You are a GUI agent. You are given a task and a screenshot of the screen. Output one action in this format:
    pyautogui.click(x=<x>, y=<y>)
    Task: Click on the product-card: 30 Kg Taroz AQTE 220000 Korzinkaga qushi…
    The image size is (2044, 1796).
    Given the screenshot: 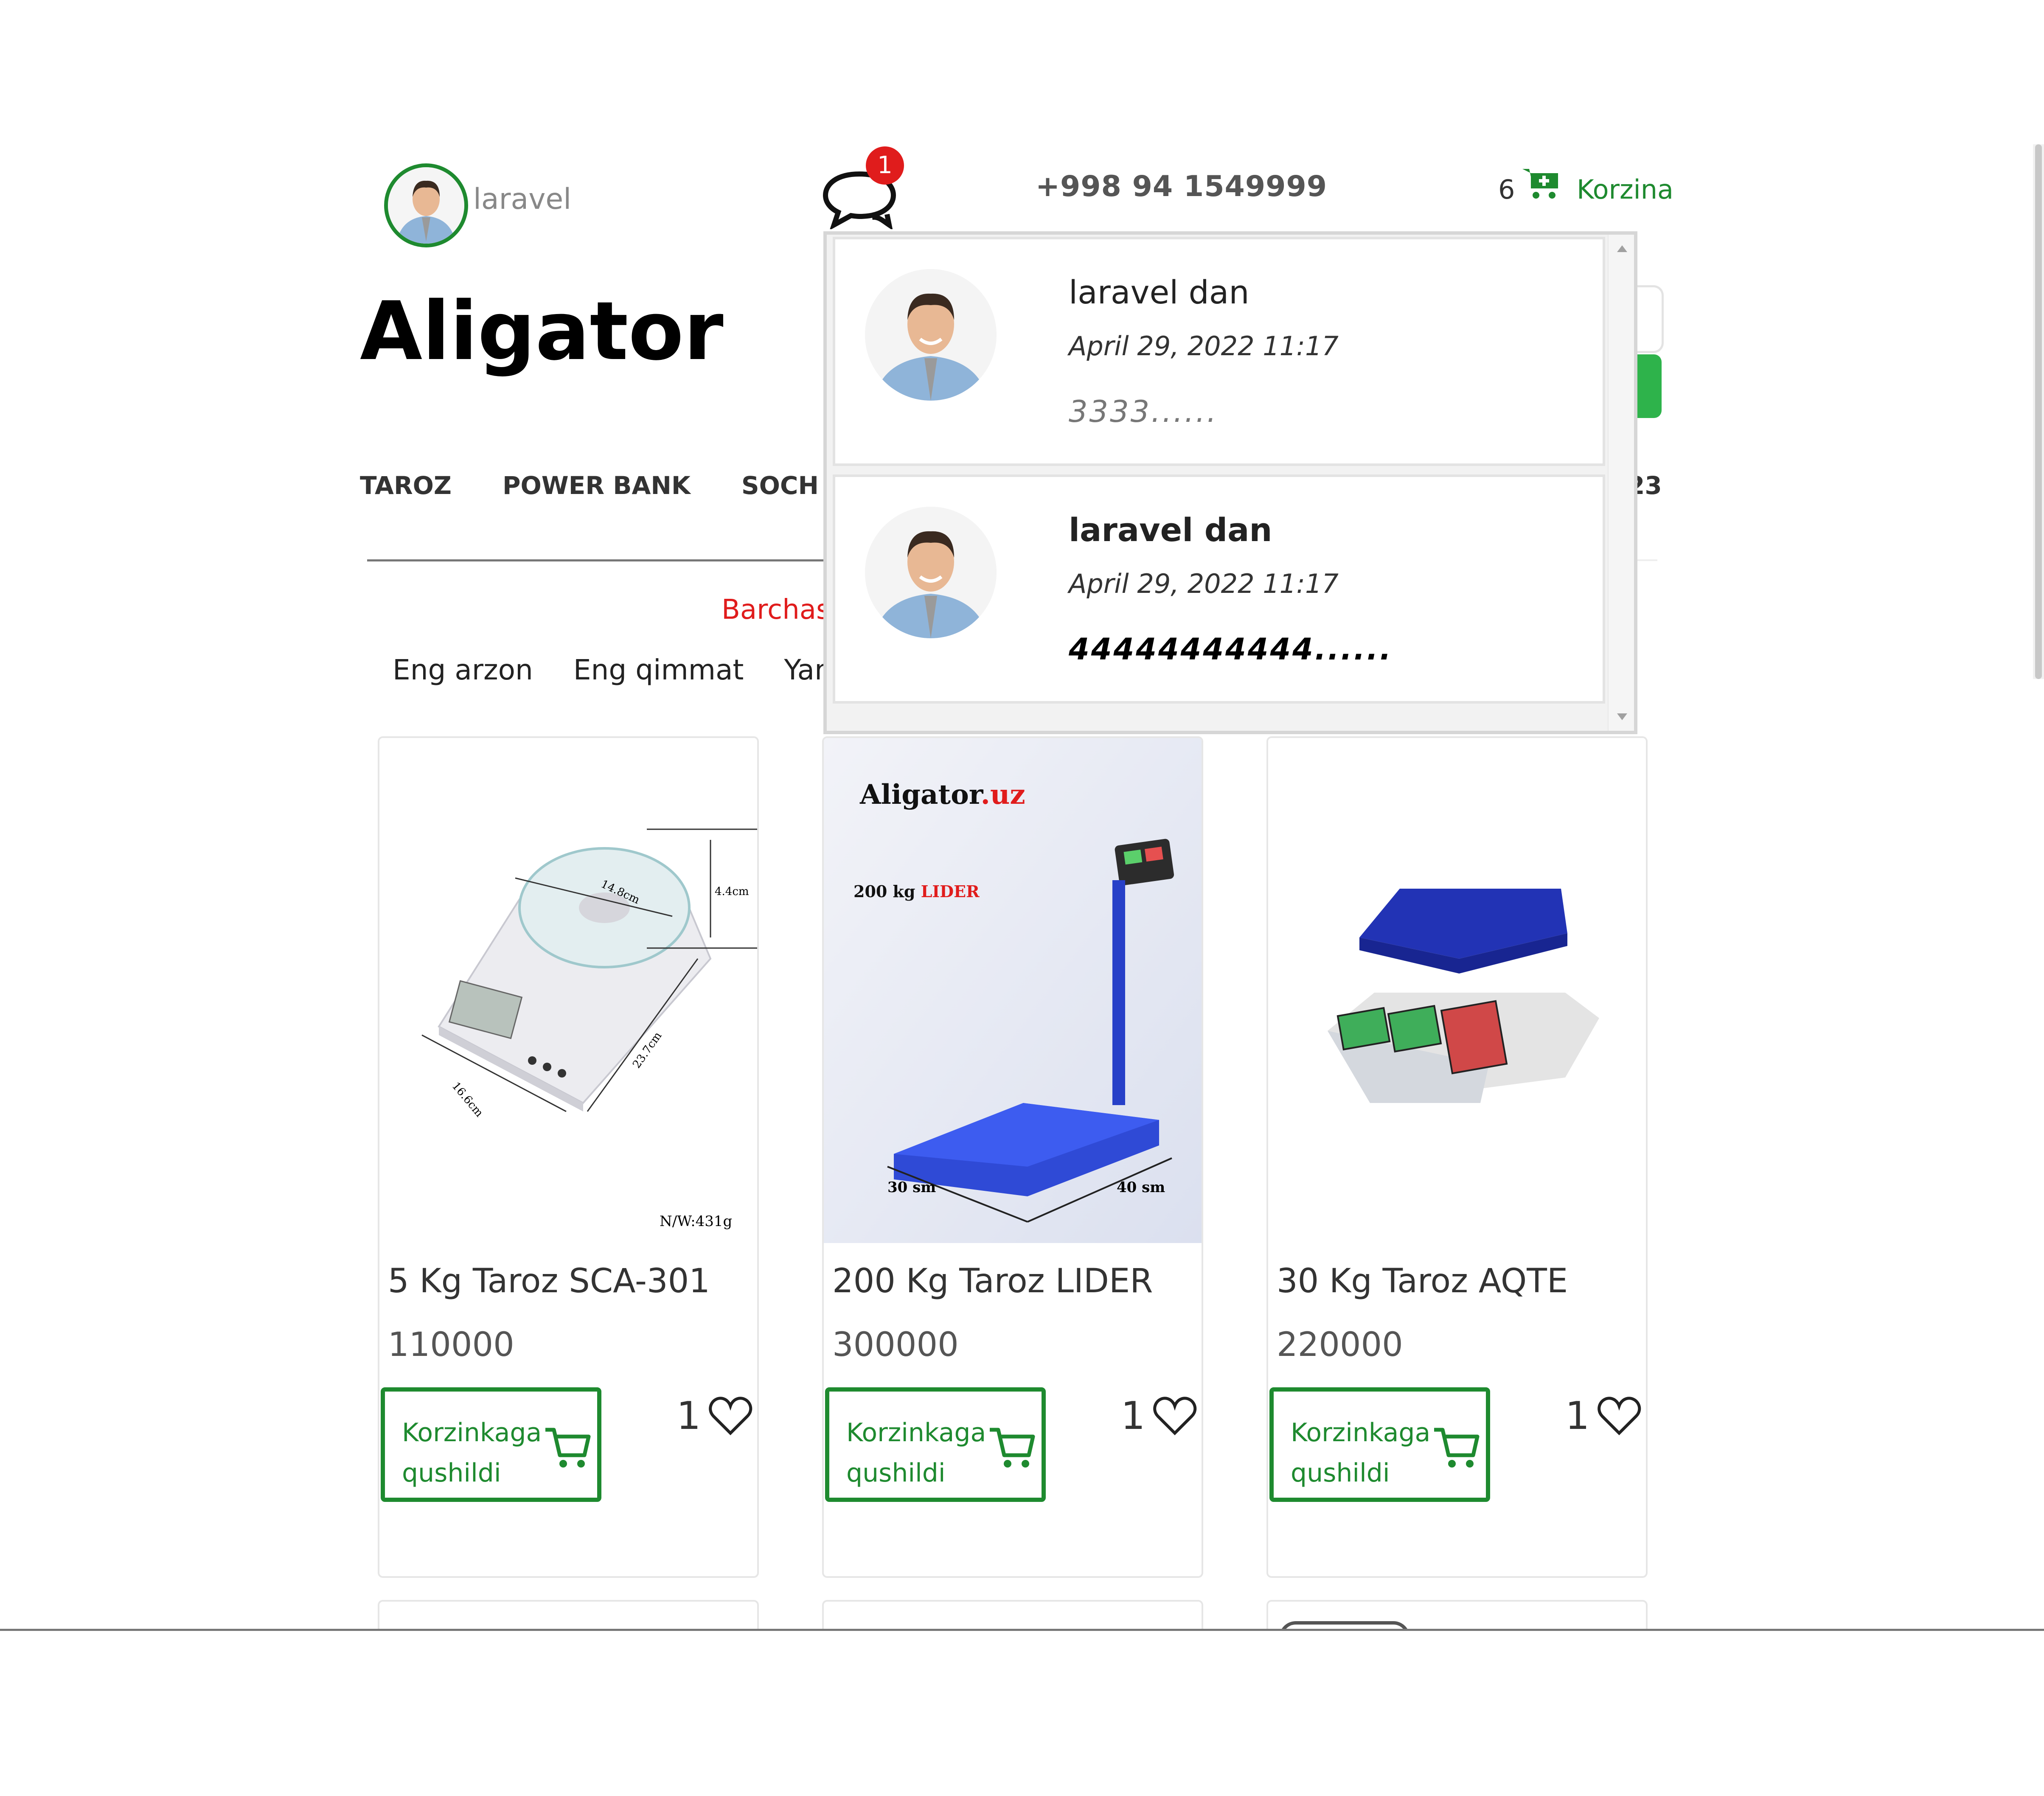 What is the action you would take?
    pyautogui.click(x=1457, y=1157)
    